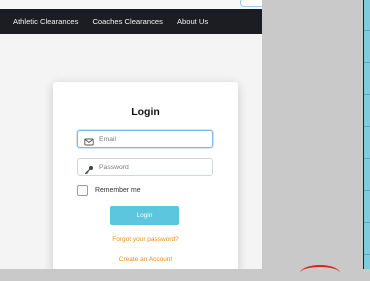  What do you see at coordinates (145, 239) in the screenshot?
I see `forgot-password-link: Forgot your password?` at bounding box center [145, 239].